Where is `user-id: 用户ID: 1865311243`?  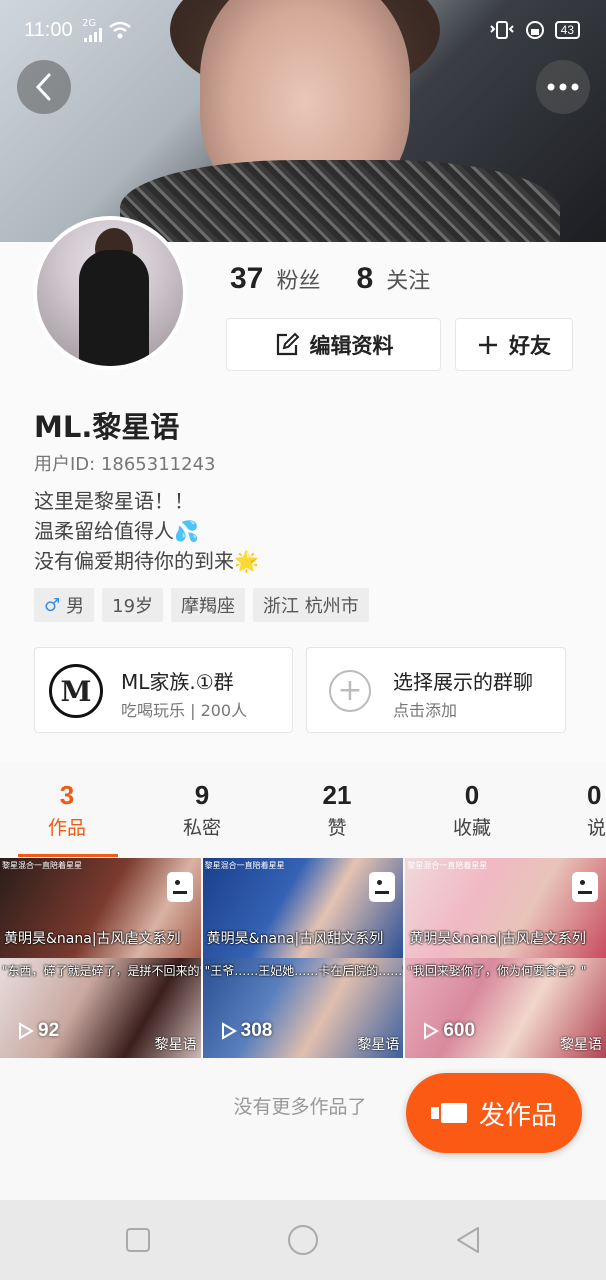 user-id: 用户ID: 1865311243 is located at coordinates (125, 464).